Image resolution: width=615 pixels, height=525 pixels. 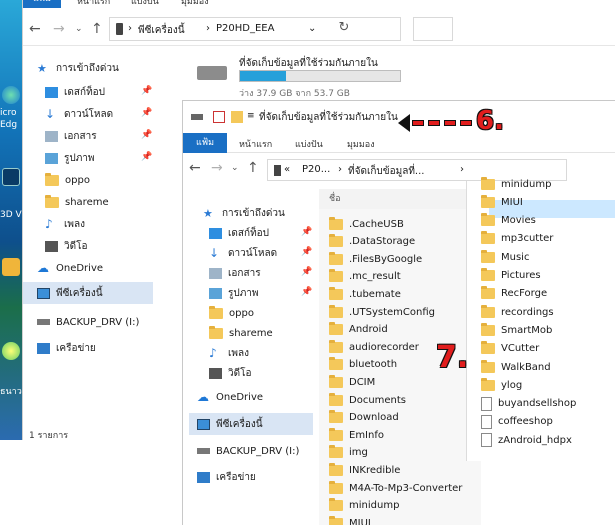 What do you see at coordinates (516, 367) in the screenshot?
I see `list-item: WalkBand` at bounding box center [516, 367].